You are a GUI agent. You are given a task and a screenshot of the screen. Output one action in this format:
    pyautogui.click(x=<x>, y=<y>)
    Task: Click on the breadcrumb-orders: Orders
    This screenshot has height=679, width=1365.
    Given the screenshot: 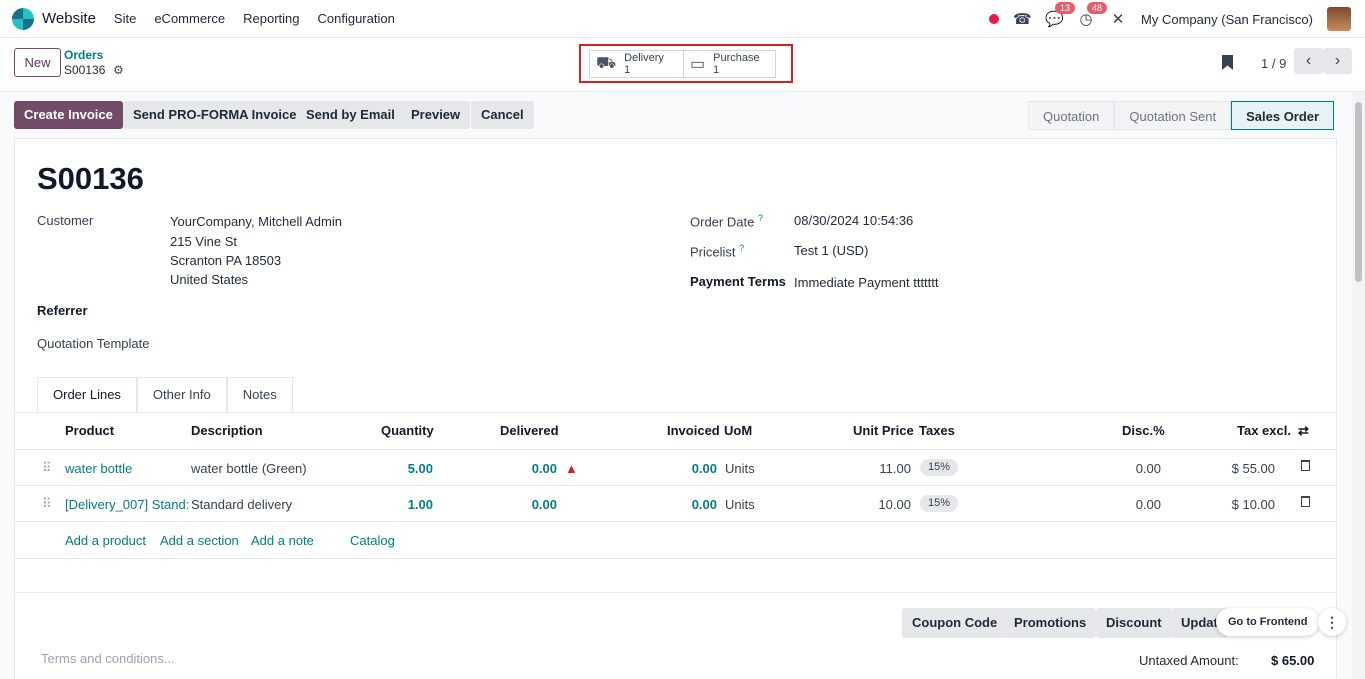 What is the action you would take?
    pyautogui.click(x=83, y=55)
    